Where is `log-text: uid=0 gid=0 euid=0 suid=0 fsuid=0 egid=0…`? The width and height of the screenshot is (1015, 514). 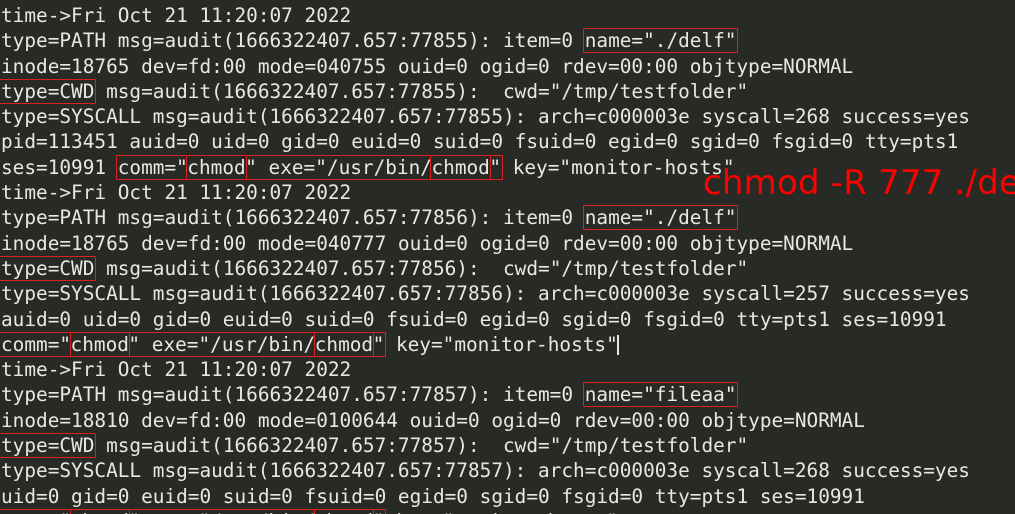
log-text: uid=0 gid=0 euid=0 suid=0 fsuid=0 egid=0… is located at coordinates (433, 496).